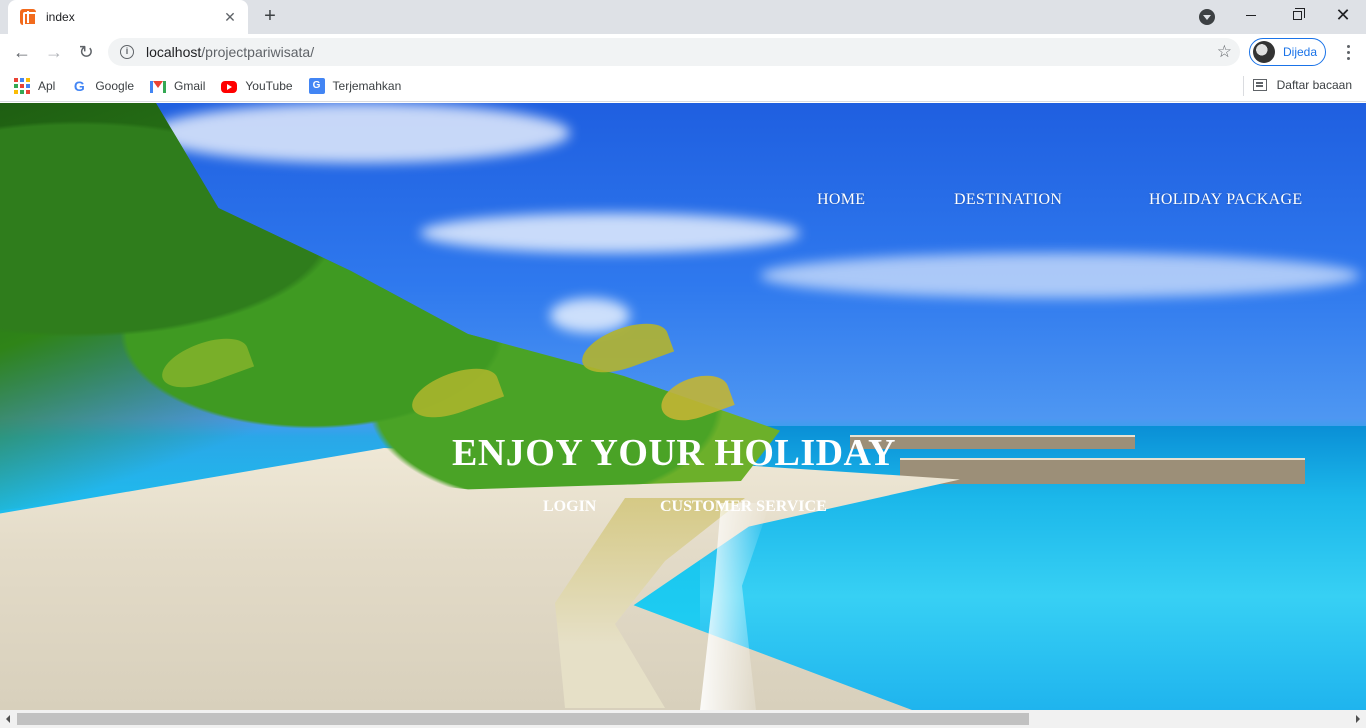  Describe the element at coordinates (174, 52) in the screenshot. I see `url-host: localhost` at that location.